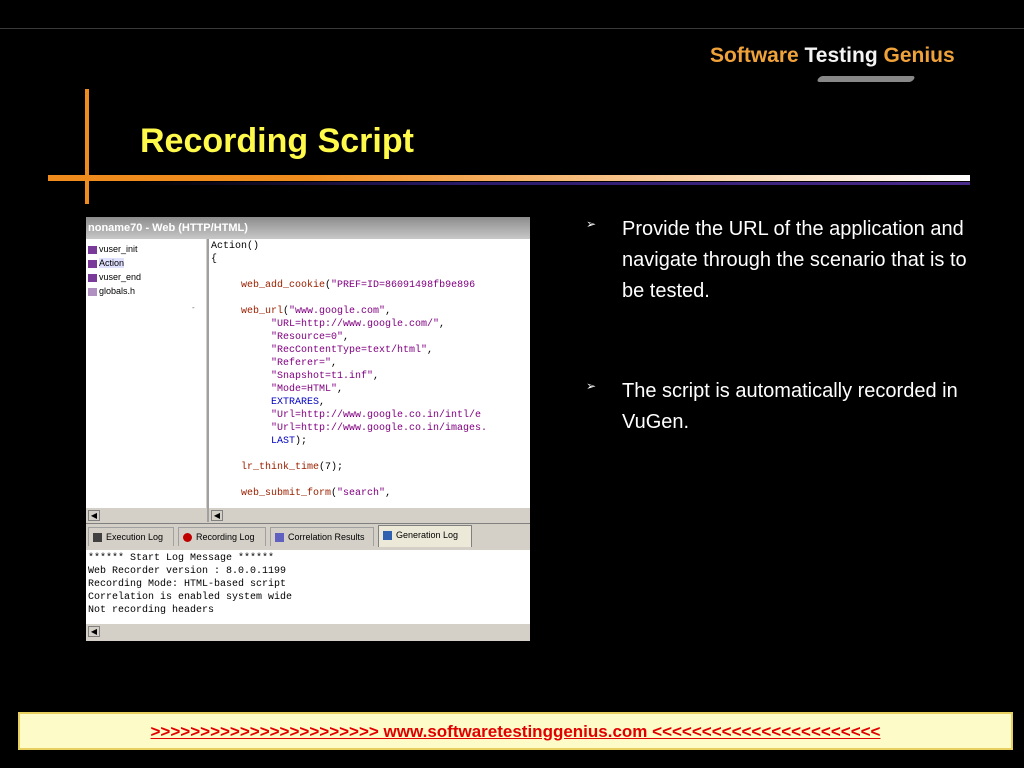 The width and height of the screenshot is (1024, 768). I want to click on header-file-icon, so click(92, 291).